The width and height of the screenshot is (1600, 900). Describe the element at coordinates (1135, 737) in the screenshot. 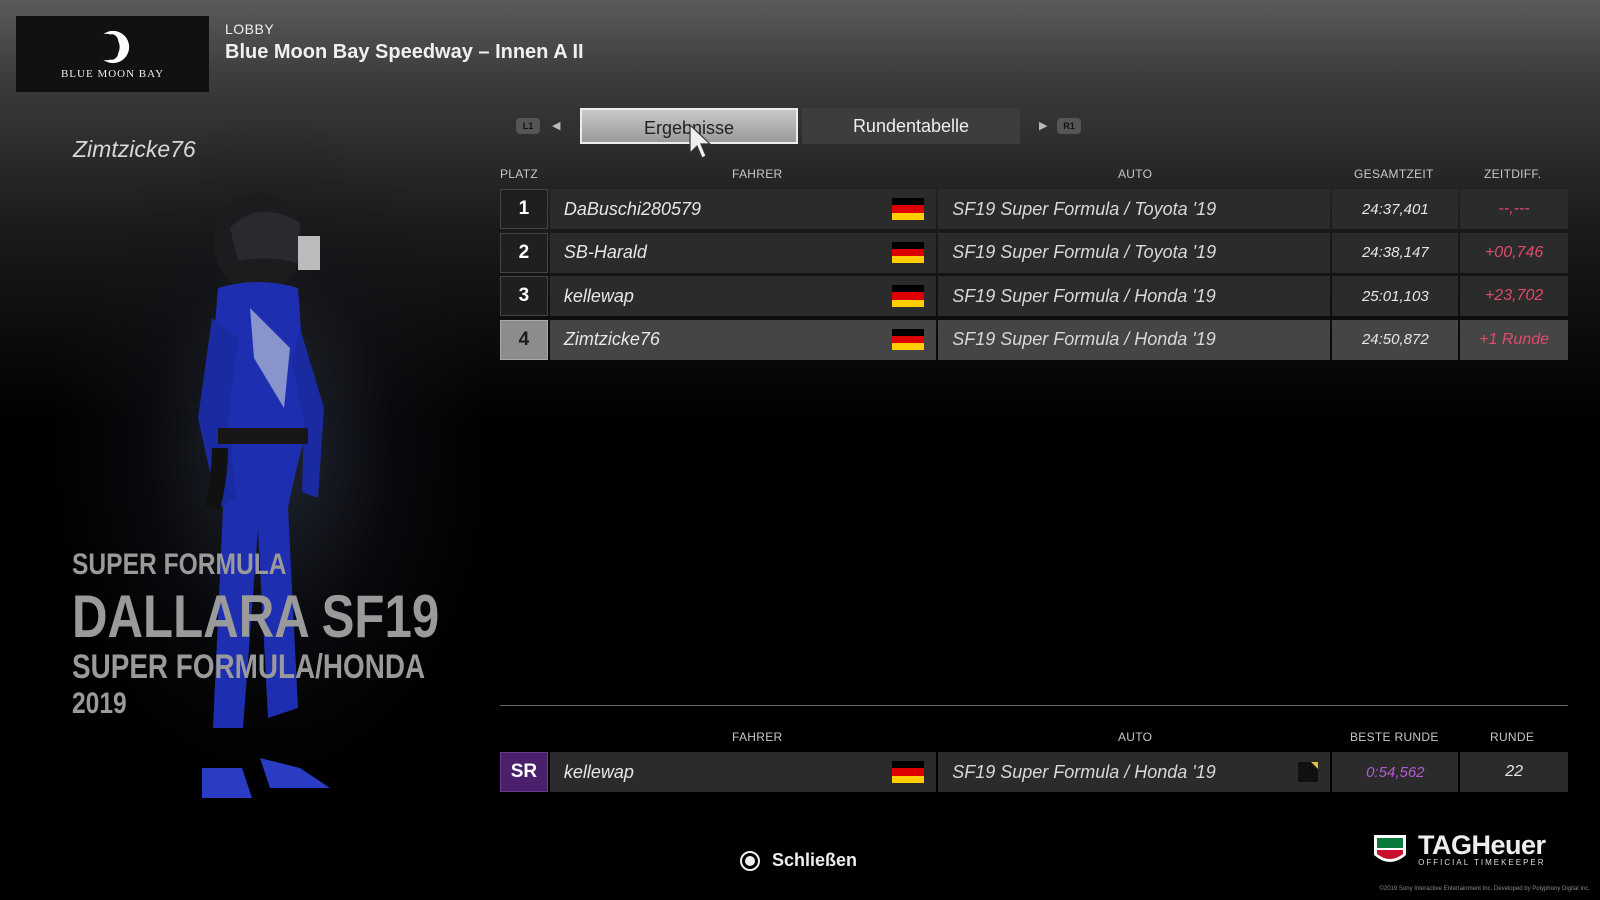

I see `header-sr-car: AUTO` at that location.